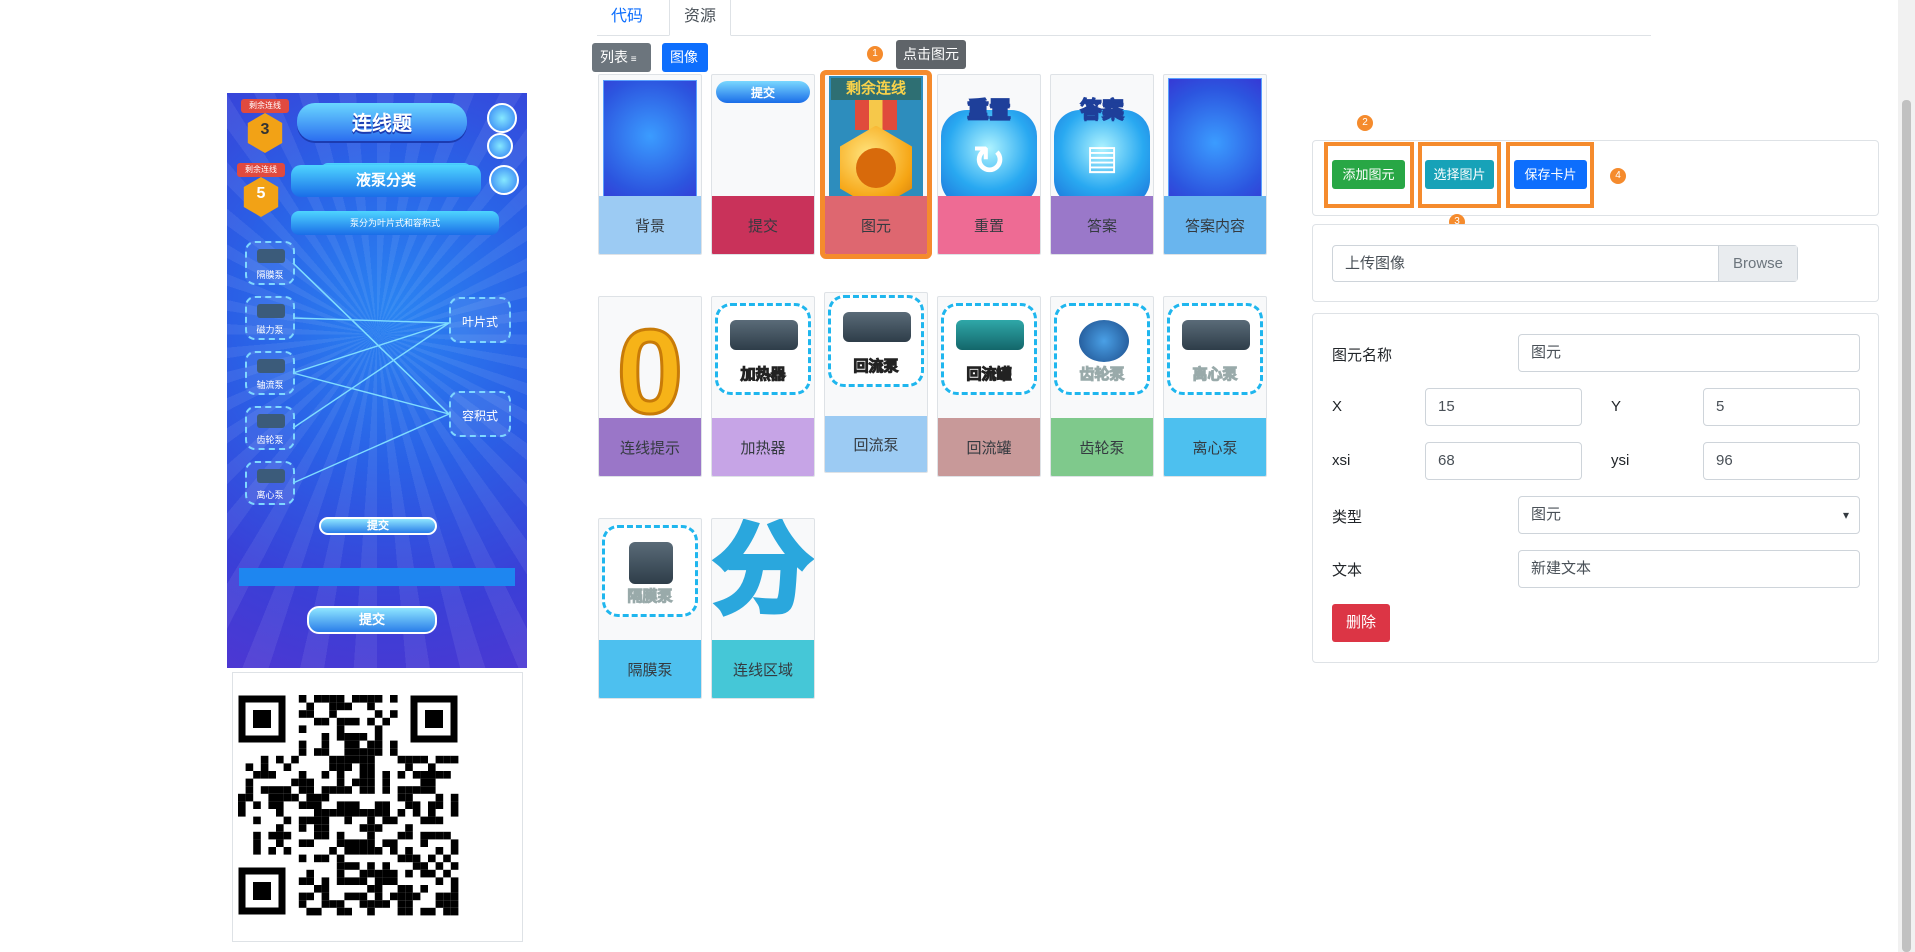 This screenshot has width=1915, height=952. Describe the element at coordinates (1365, 123) in the screenshot. I see `step-badge-2: 2` at that location.